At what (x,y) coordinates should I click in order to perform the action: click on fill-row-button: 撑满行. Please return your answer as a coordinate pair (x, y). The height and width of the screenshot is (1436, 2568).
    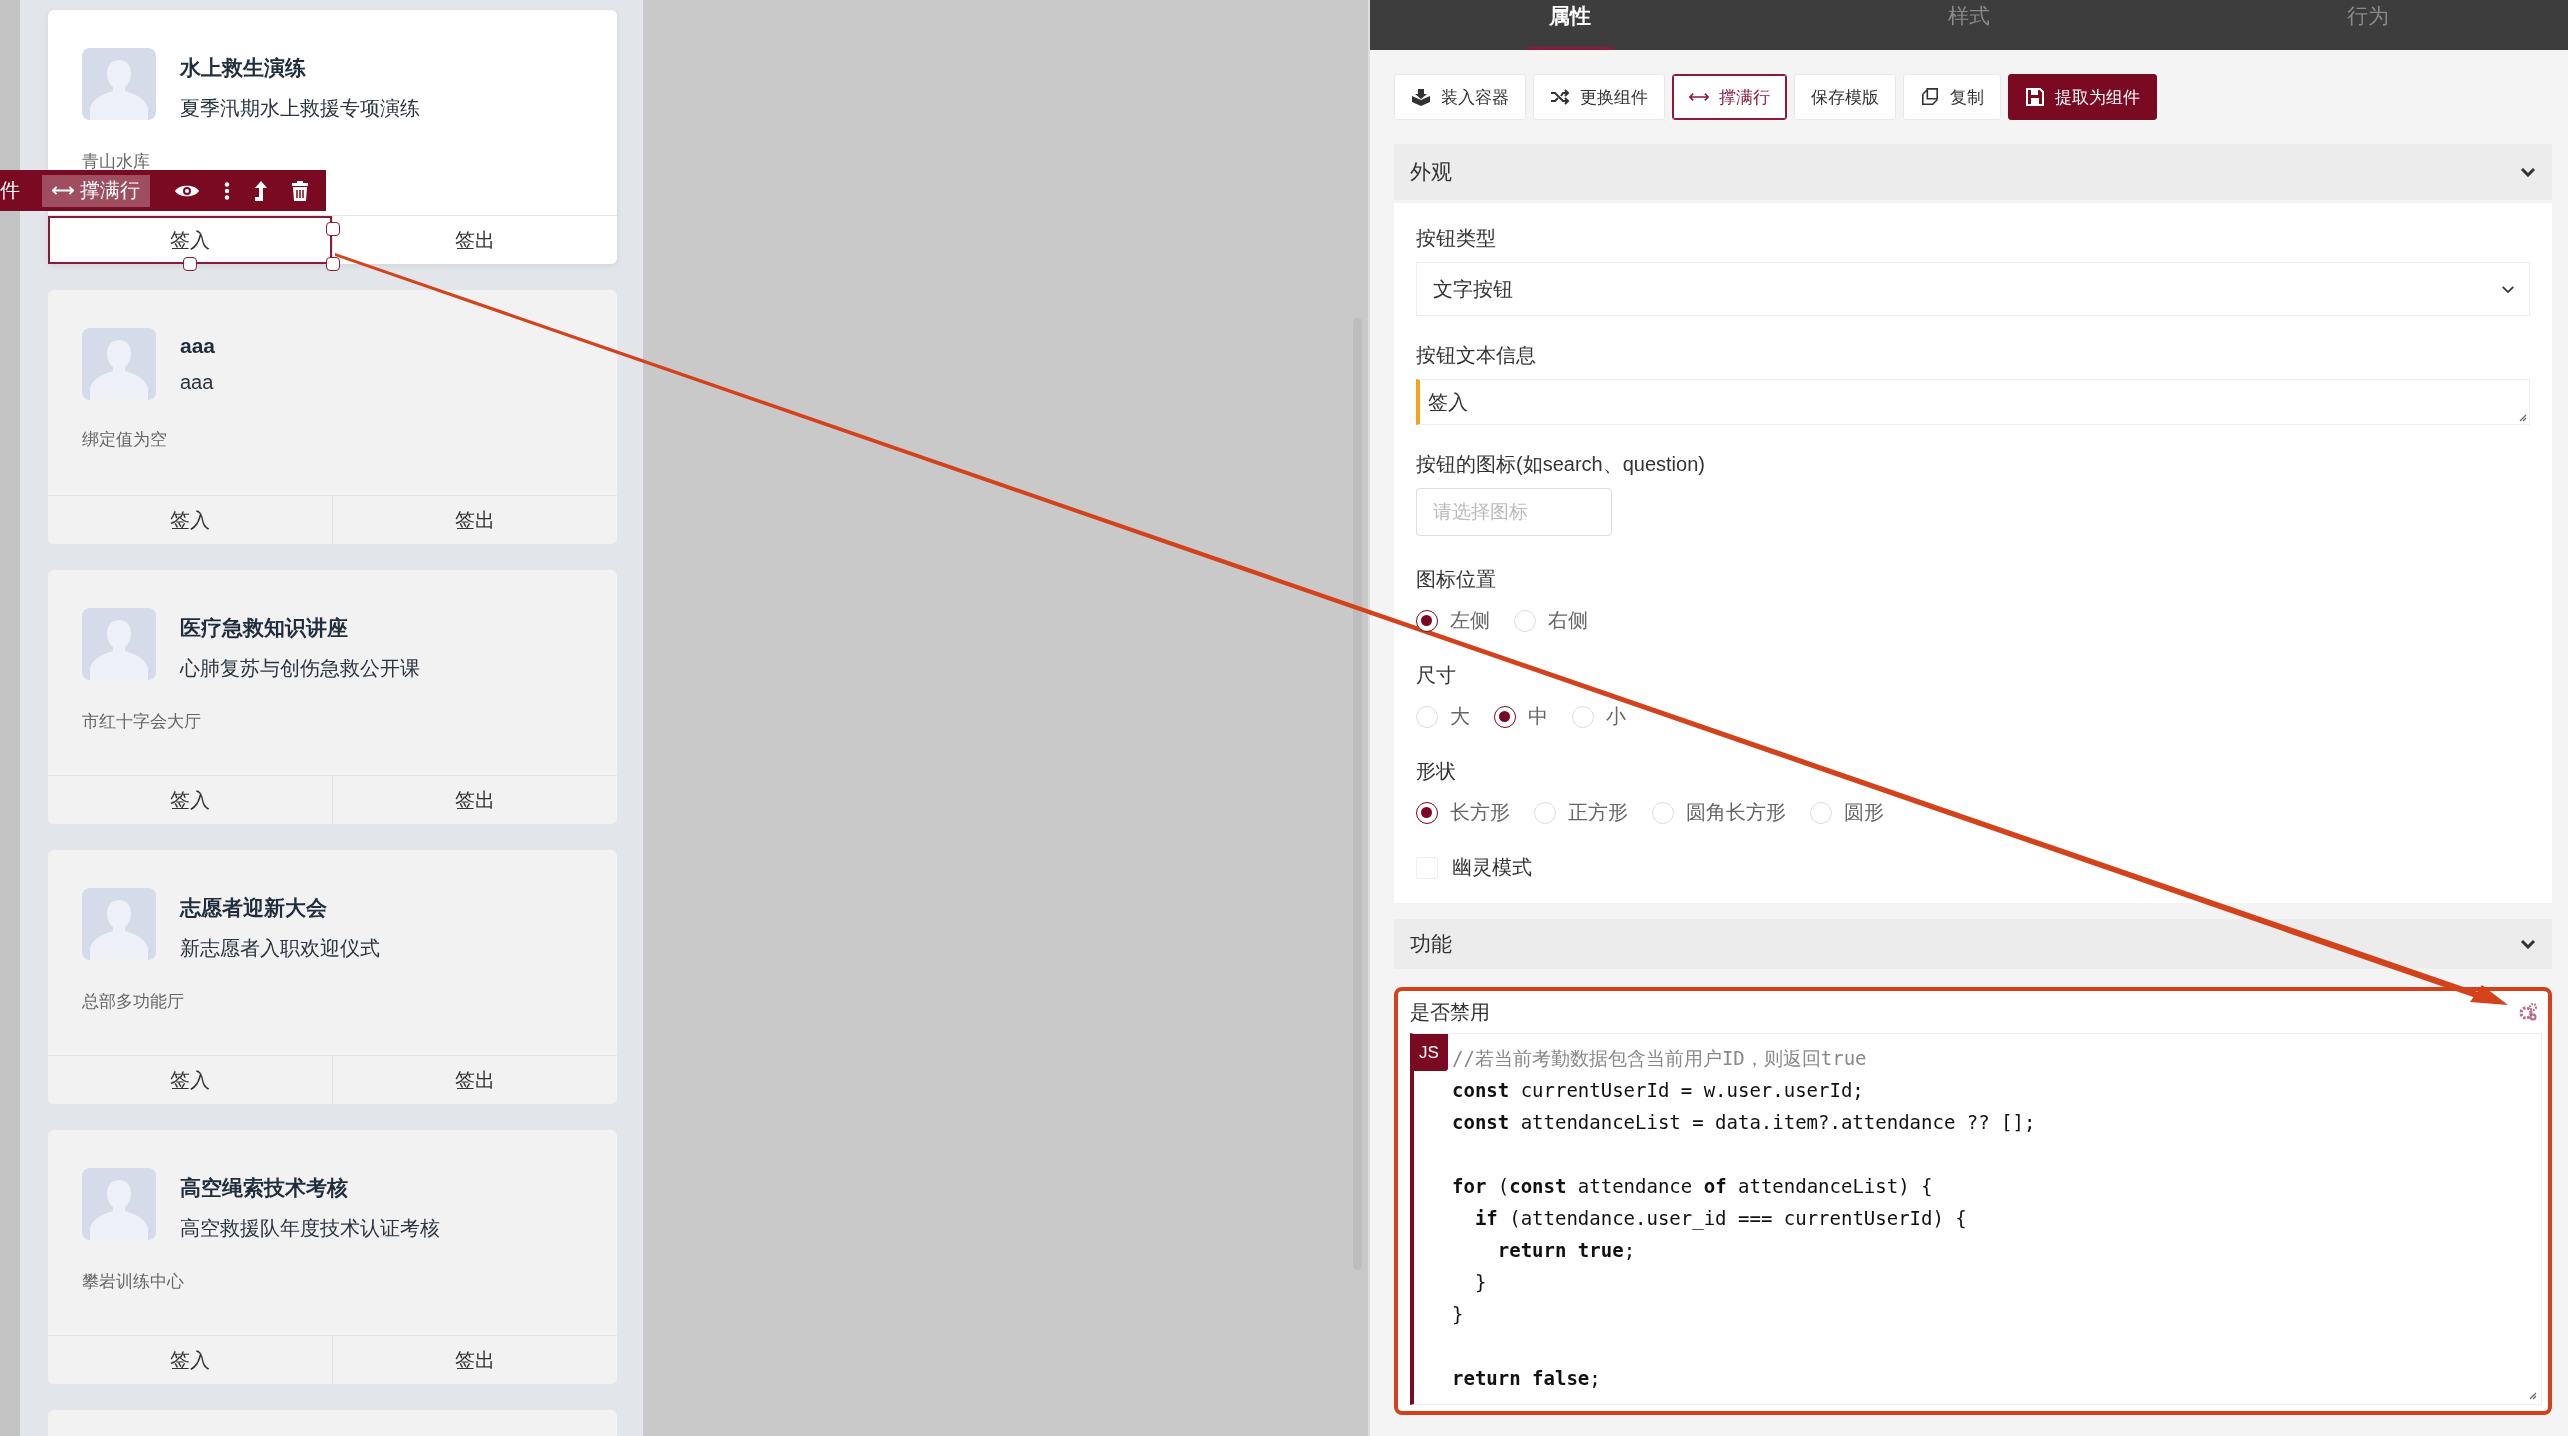
    Looking at the image, I should click on (96, 190).